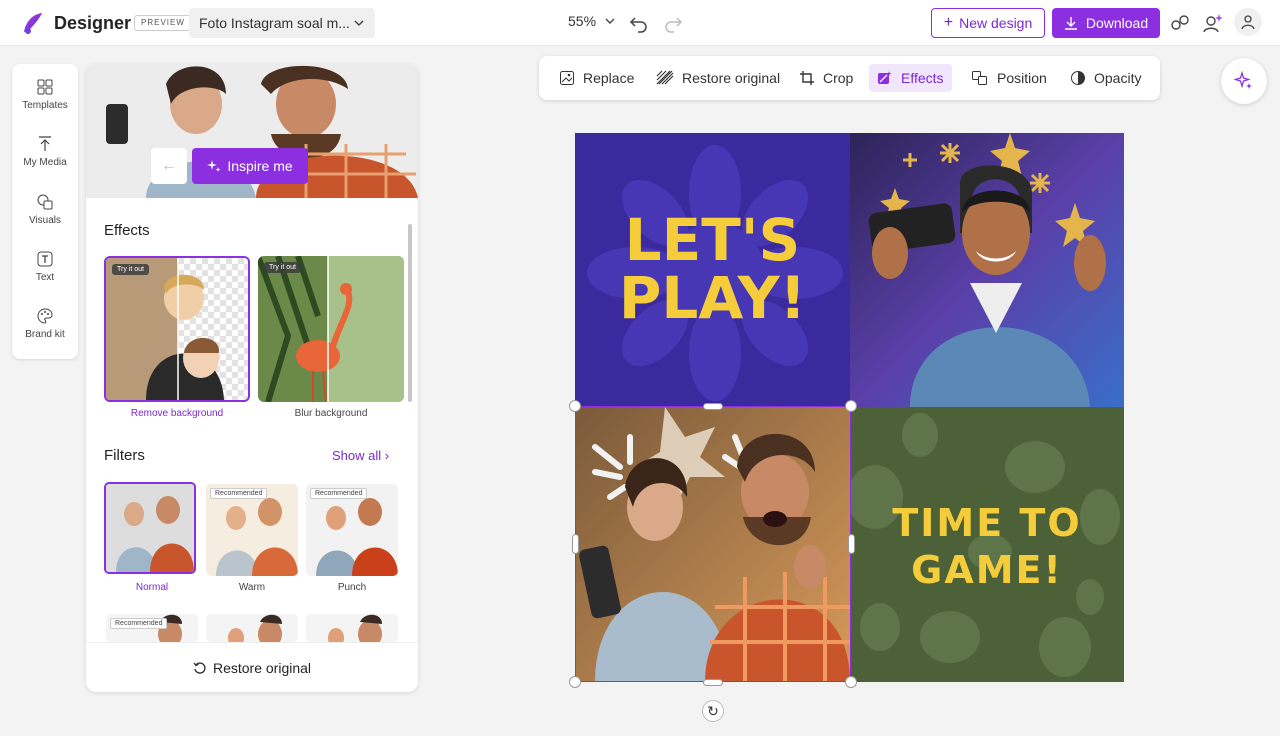 The width and height of the screenshot is (1280, 736). Describe the element at coordinates (987, 523) in the screenshot. I see `time-to-text: TIME TO` at that location.